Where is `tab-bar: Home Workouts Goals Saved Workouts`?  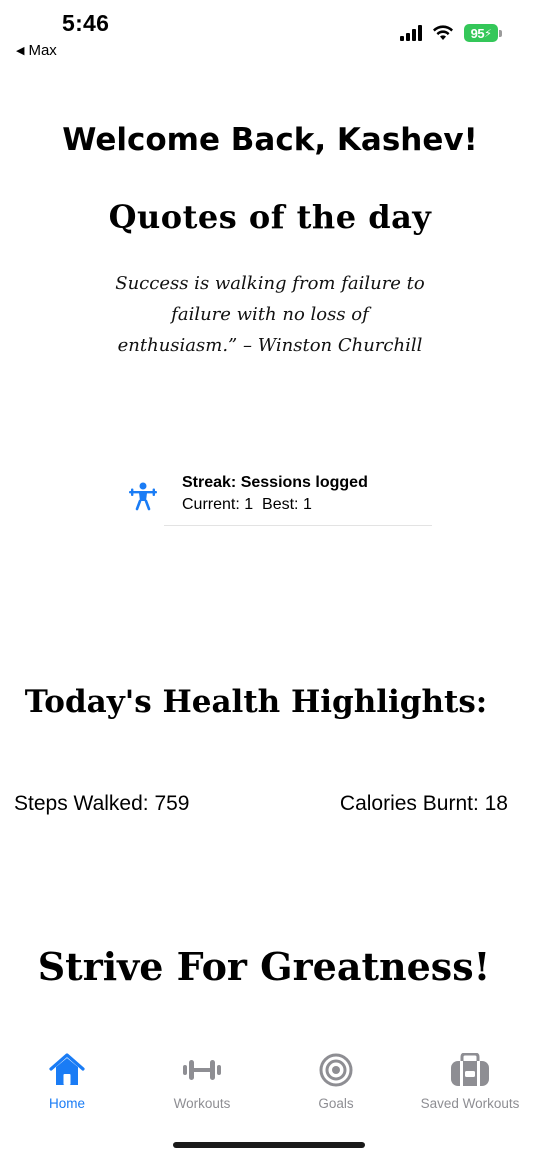
tab-bar: Home Workouts Goals Saved Workouts is located at coordinates (270, 1085).